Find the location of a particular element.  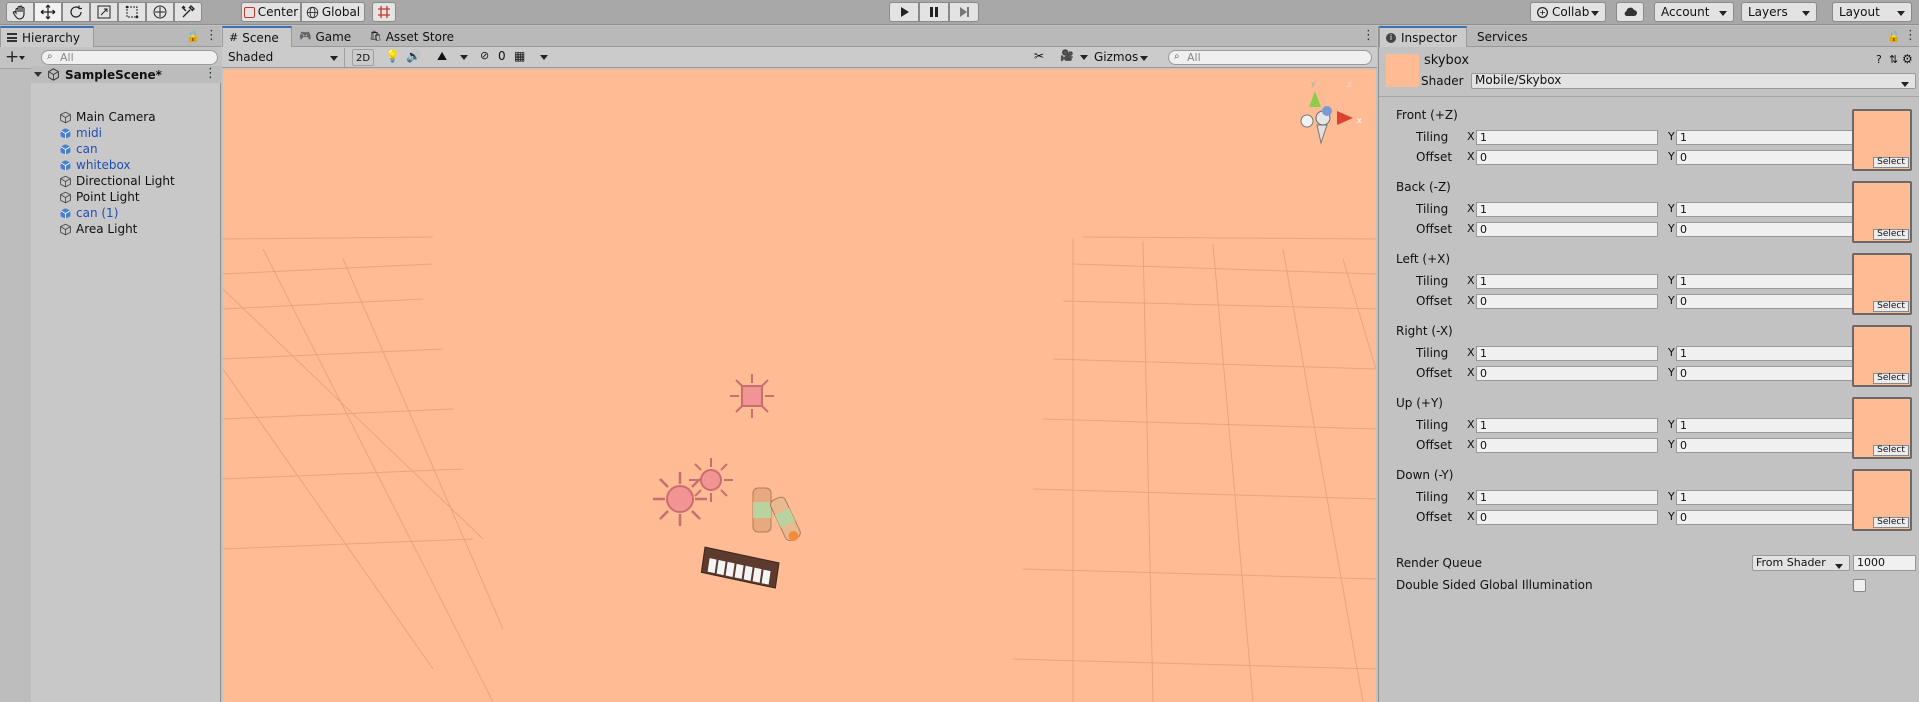

scene-row: SampleScene* ⋮ is located at coordinates (126, 74).